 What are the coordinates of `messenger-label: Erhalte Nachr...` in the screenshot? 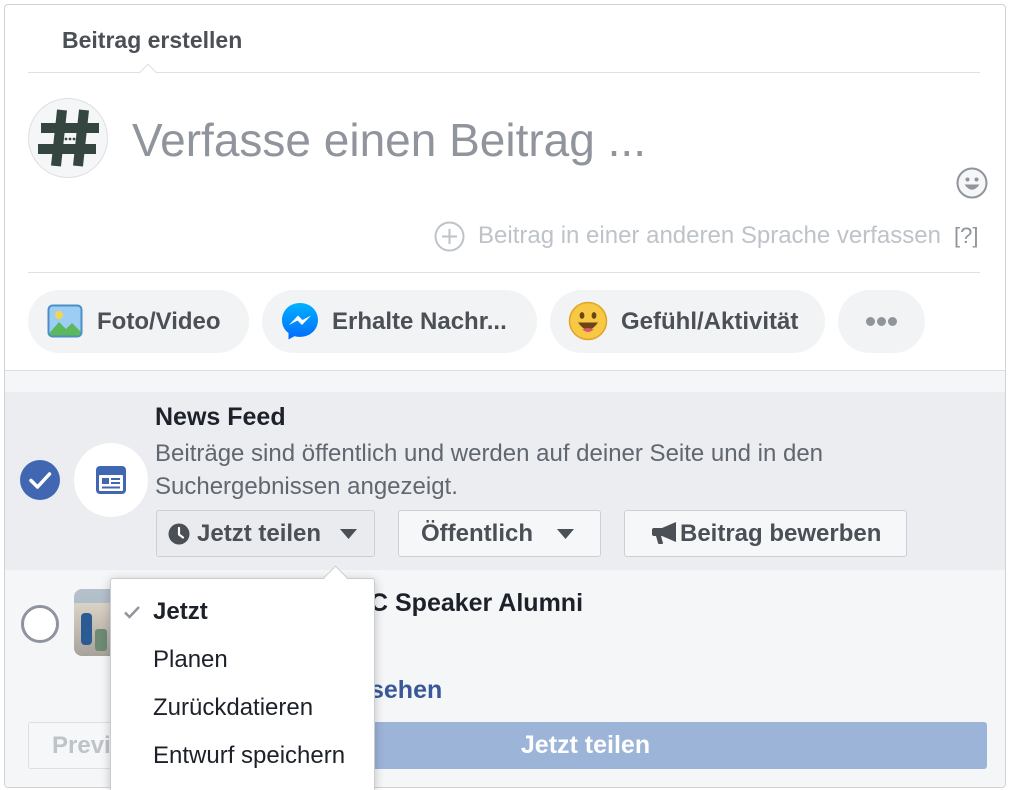 It's located at (419, 321).